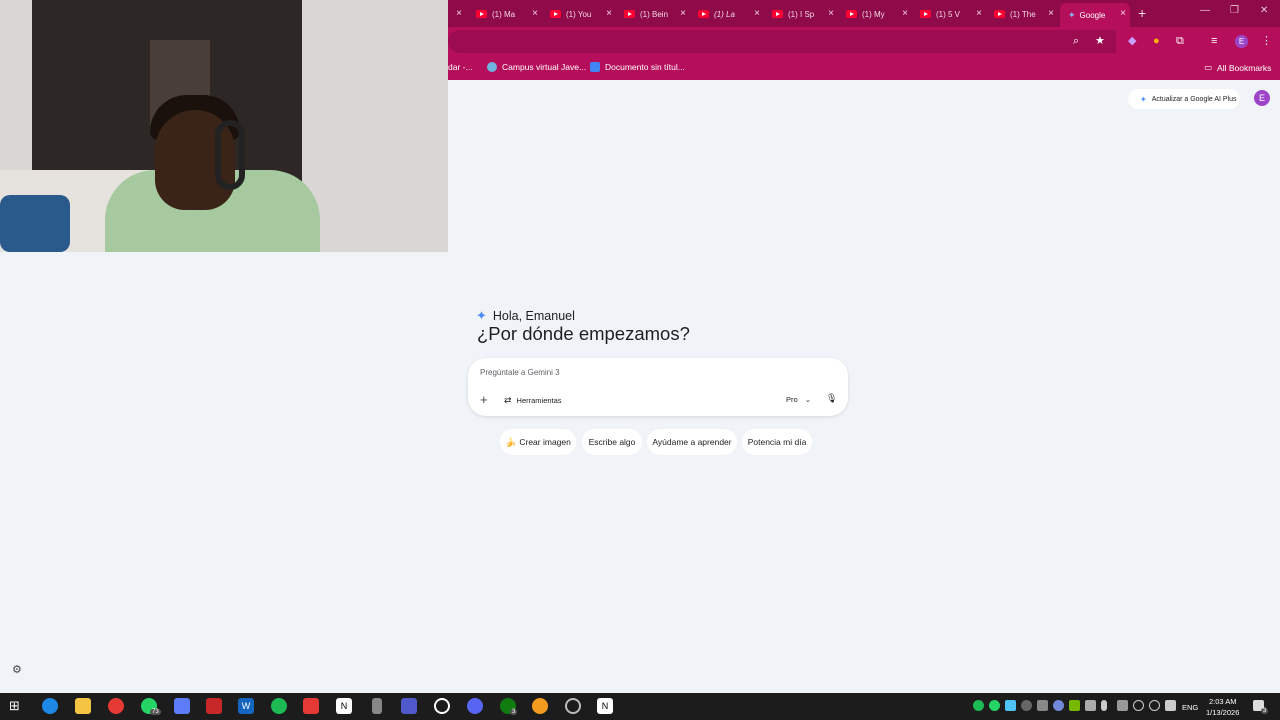 This screenshot has width=1280, height=720. What do you see at coordinates (1266, 41) in the screenshot?
I see `menu-icon: ⋮` at bounding box center [1266, 41].